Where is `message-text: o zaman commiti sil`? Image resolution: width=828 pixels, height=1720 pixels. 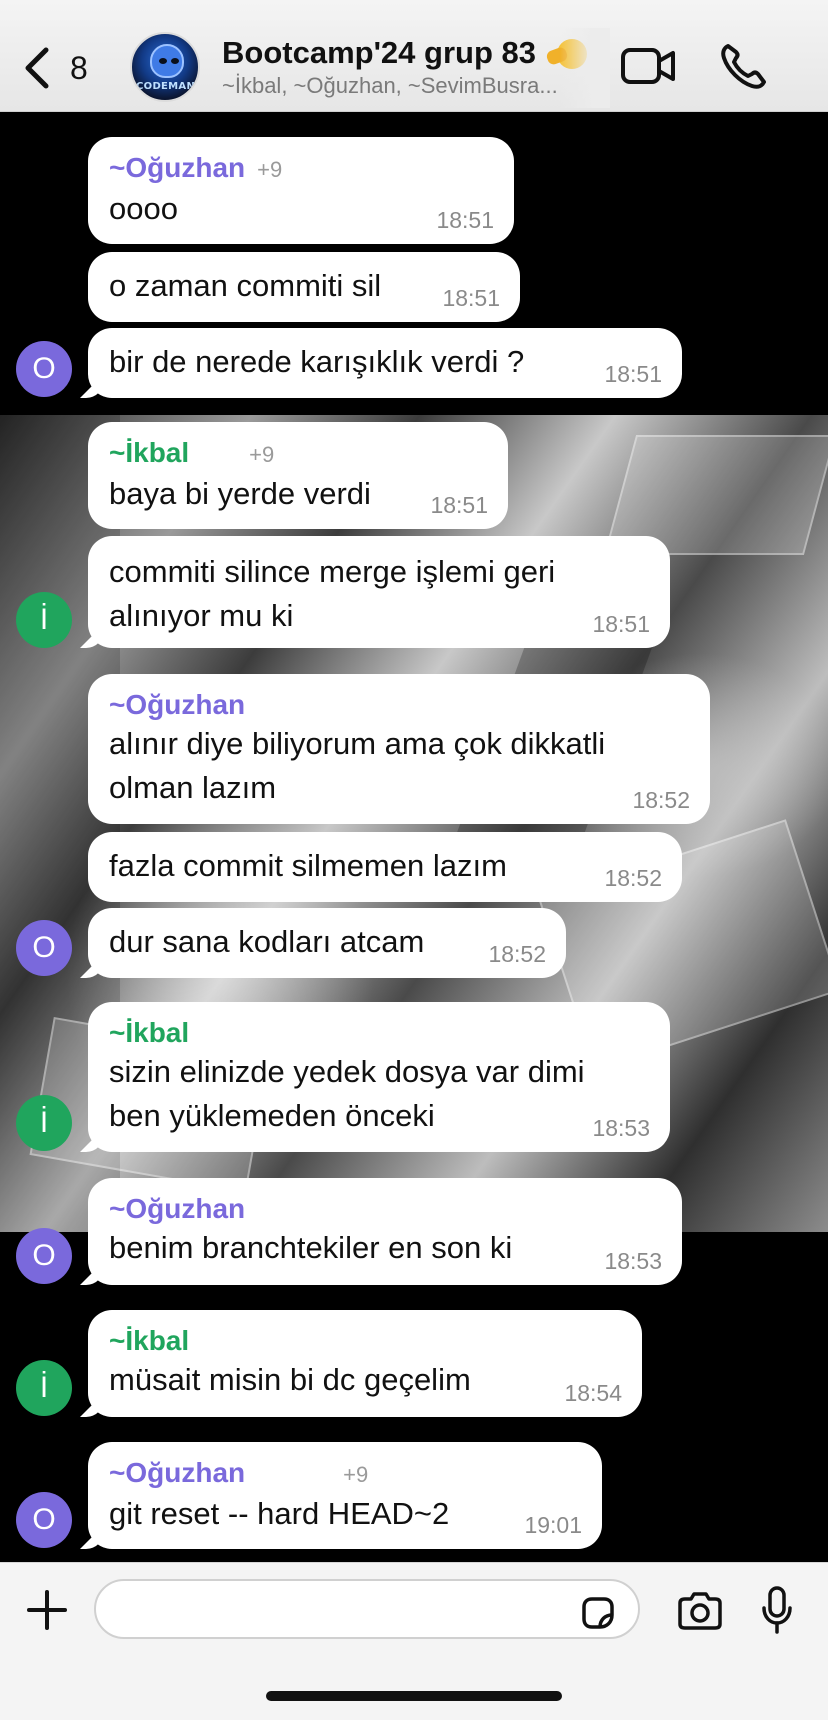
message-text: o zaman commiti sil is located at coordinates (245, 285).